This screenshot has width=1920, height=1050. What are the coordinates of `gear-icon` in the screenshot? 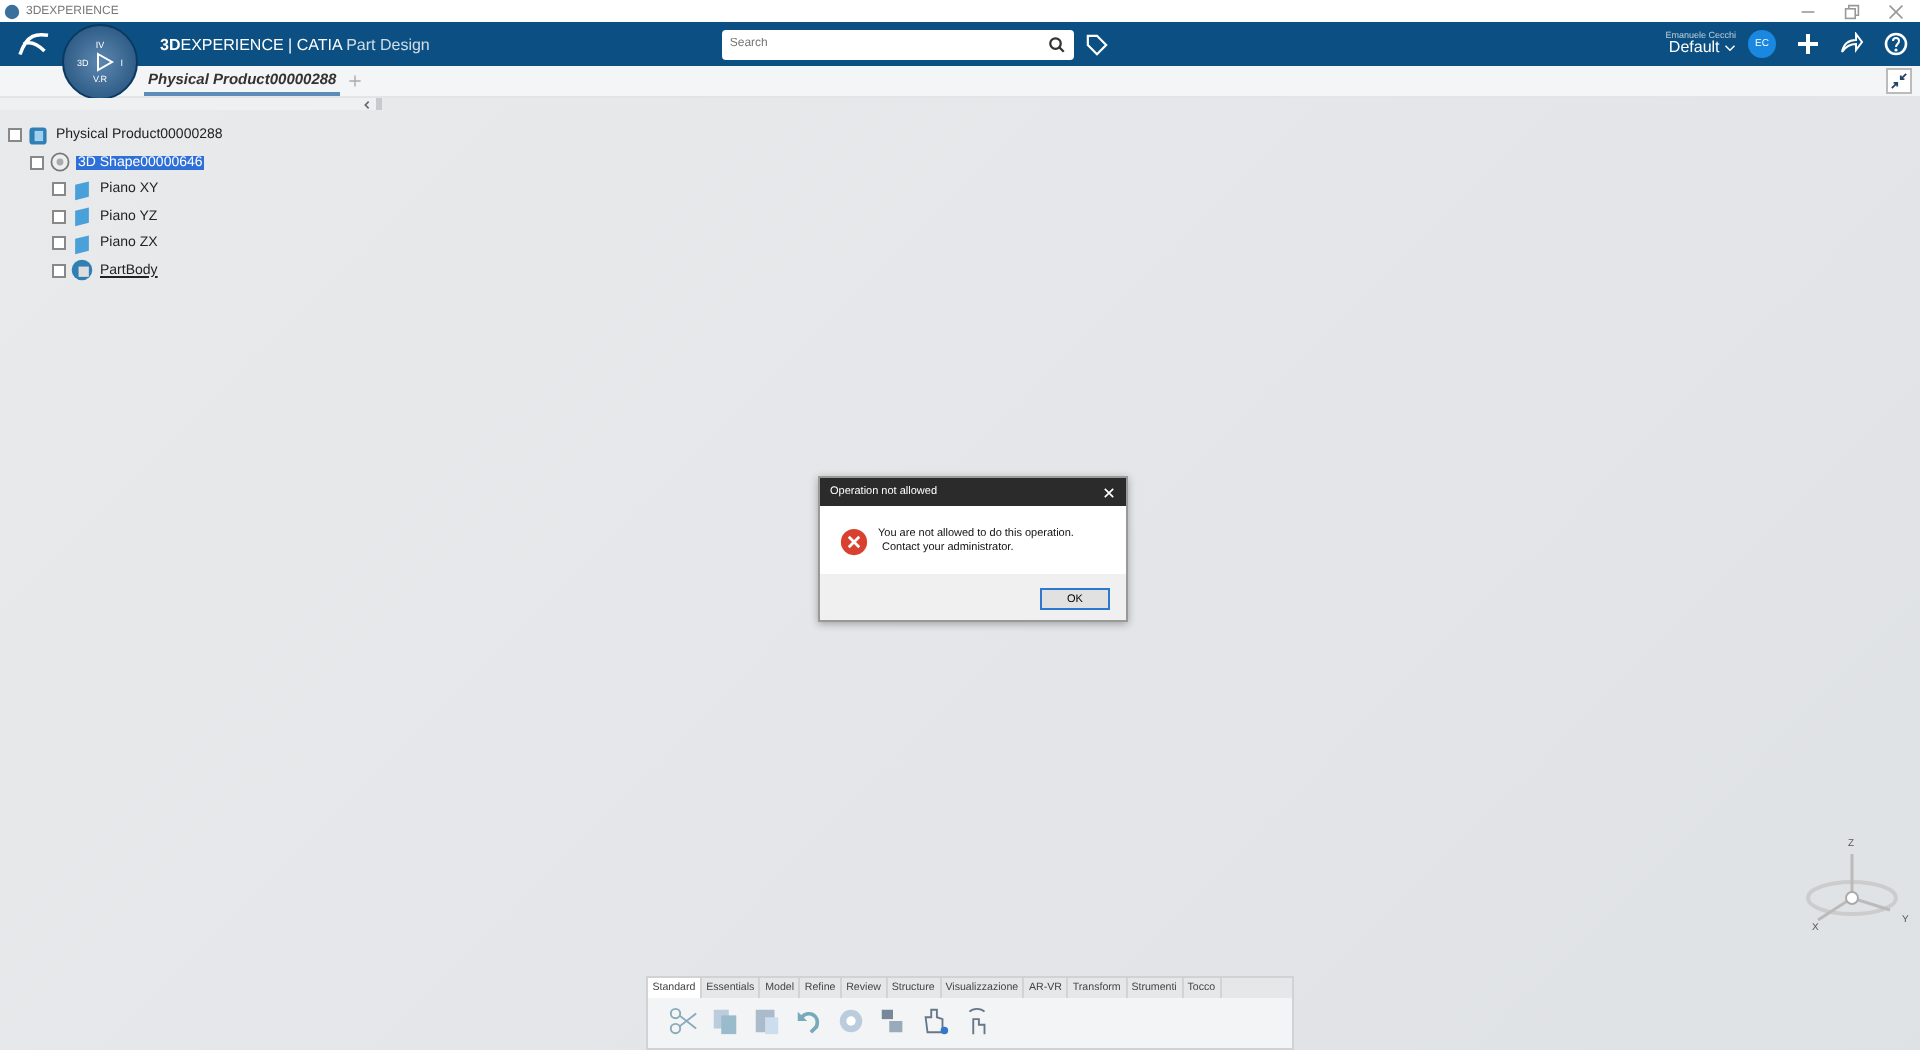 It's located at (60, 162).